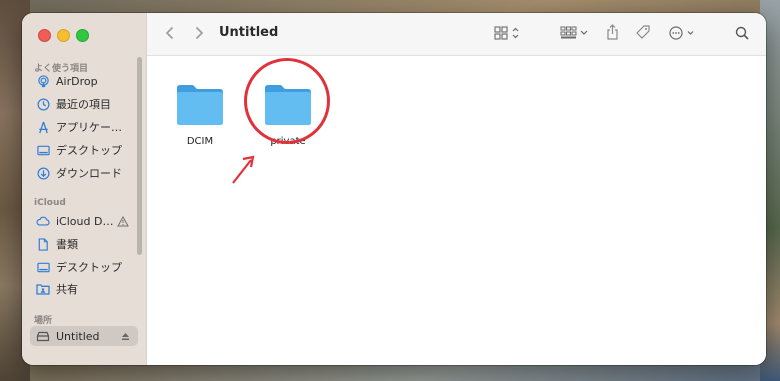 This screenshot has width=780, height=381. Describe the element at coordinates (77, 81) in the screenshot. I see `sidebar-item-label: AirDrop` at that location.